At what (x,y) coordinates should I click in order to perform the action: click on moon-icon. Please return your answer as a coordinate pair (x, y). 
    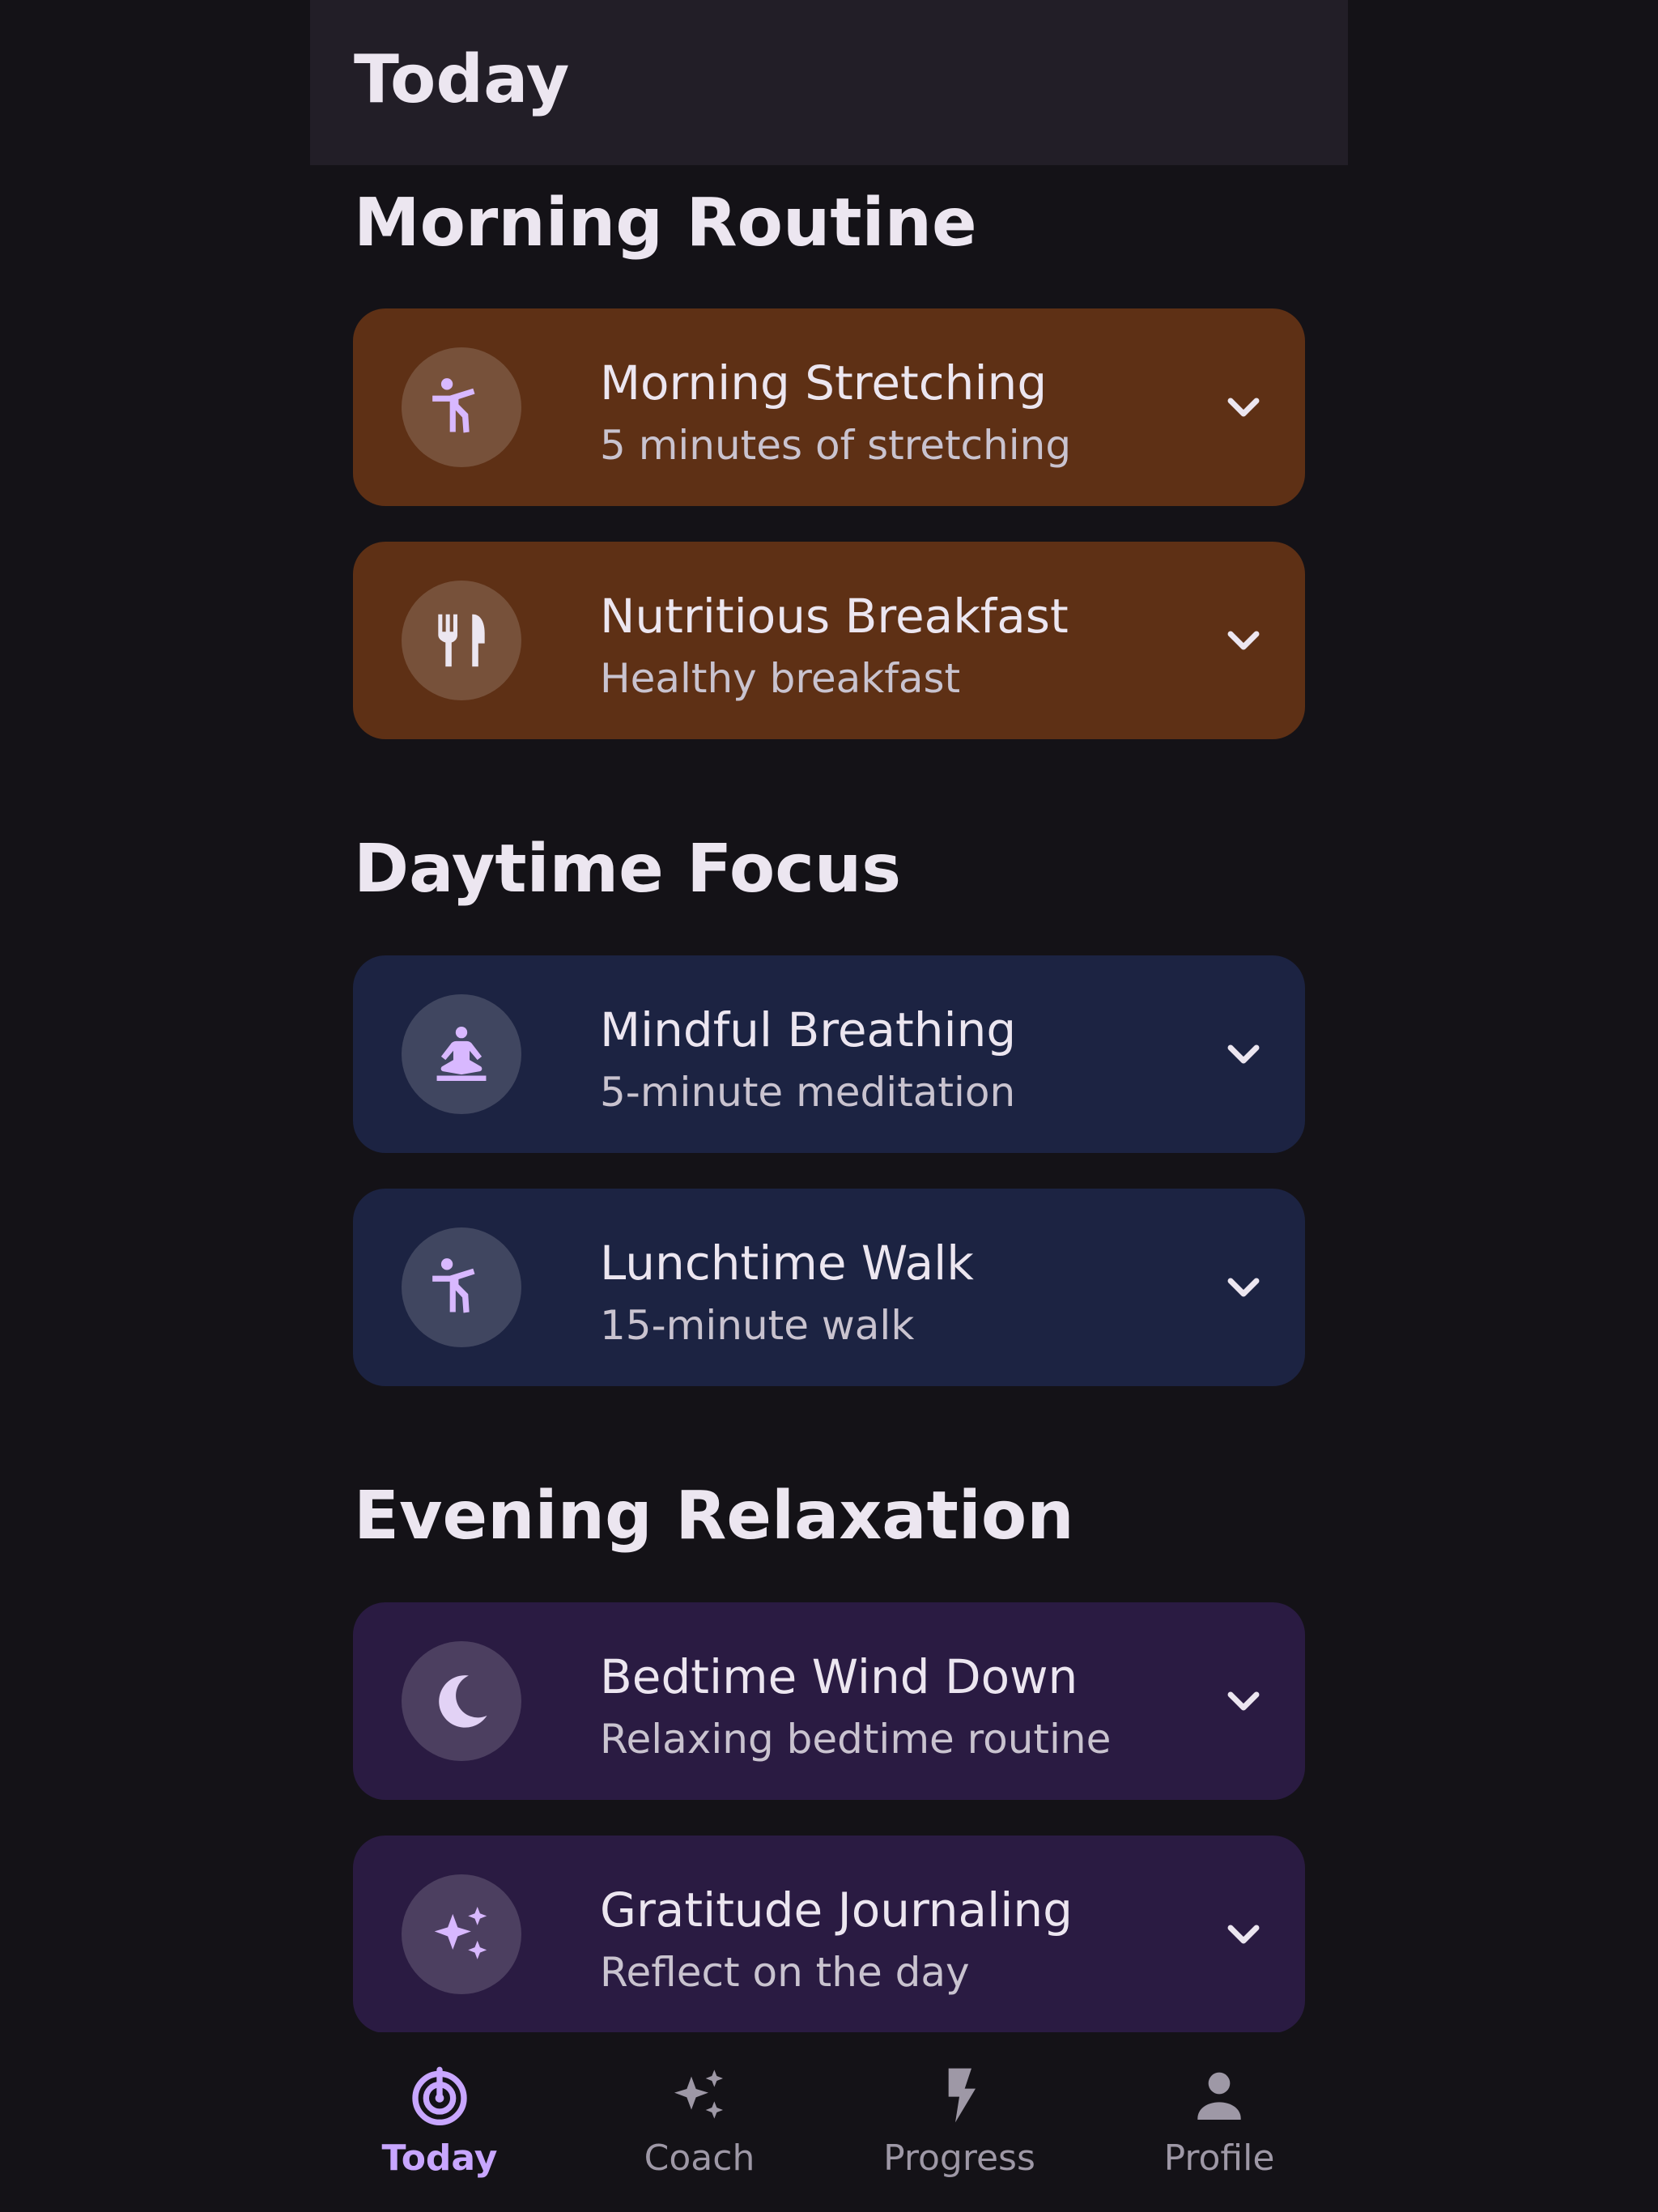
    Looking at the image, I should click on (463, 1702).